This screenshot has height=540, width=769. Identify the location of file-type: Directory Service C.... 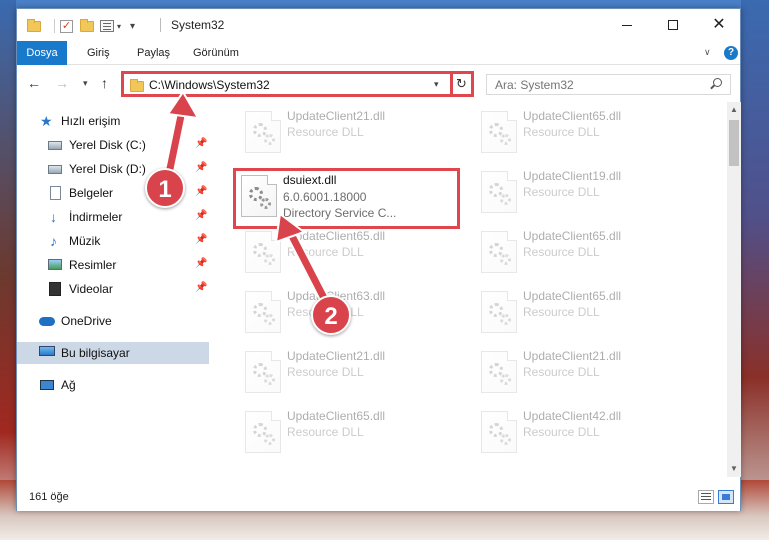
(340, 213).